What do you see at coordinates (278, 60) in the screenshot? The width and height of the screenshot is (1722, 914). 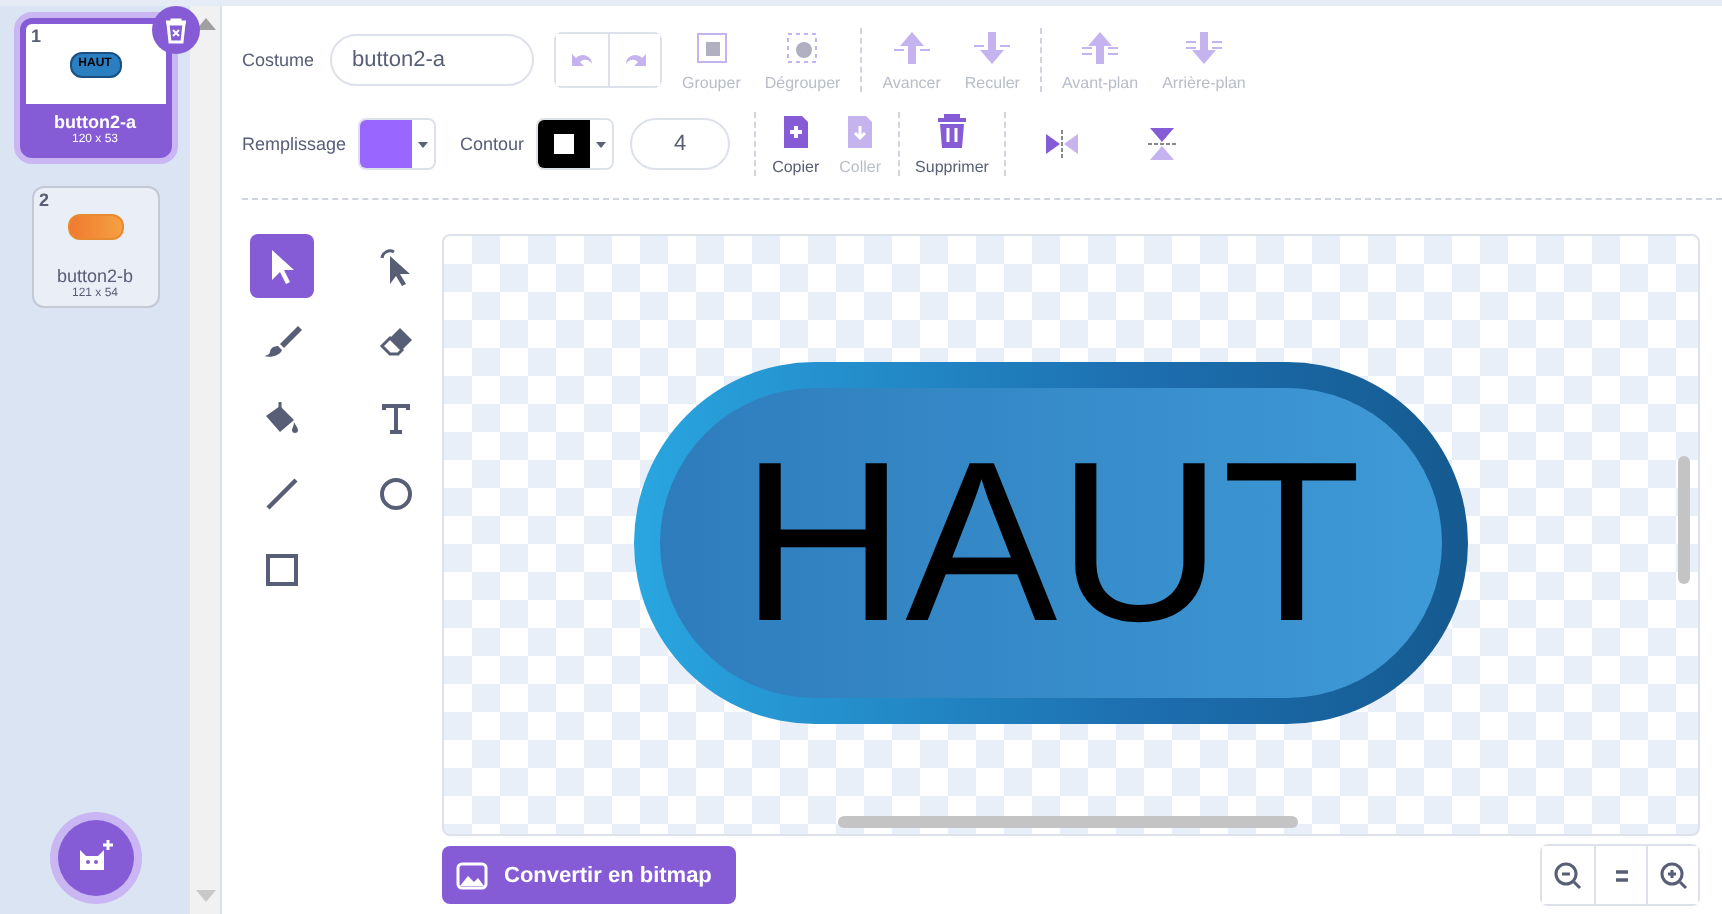 I see `costume-label: Costume` at bounding box center [278, 60].